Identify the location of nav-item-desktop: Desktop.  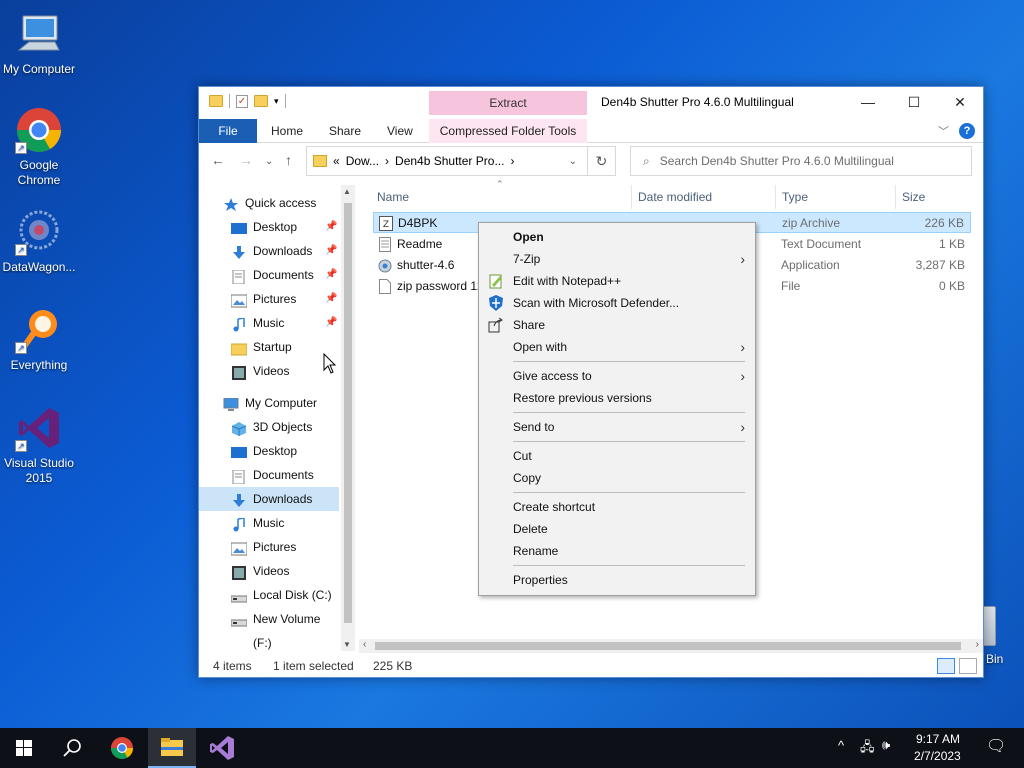
(269, 451).